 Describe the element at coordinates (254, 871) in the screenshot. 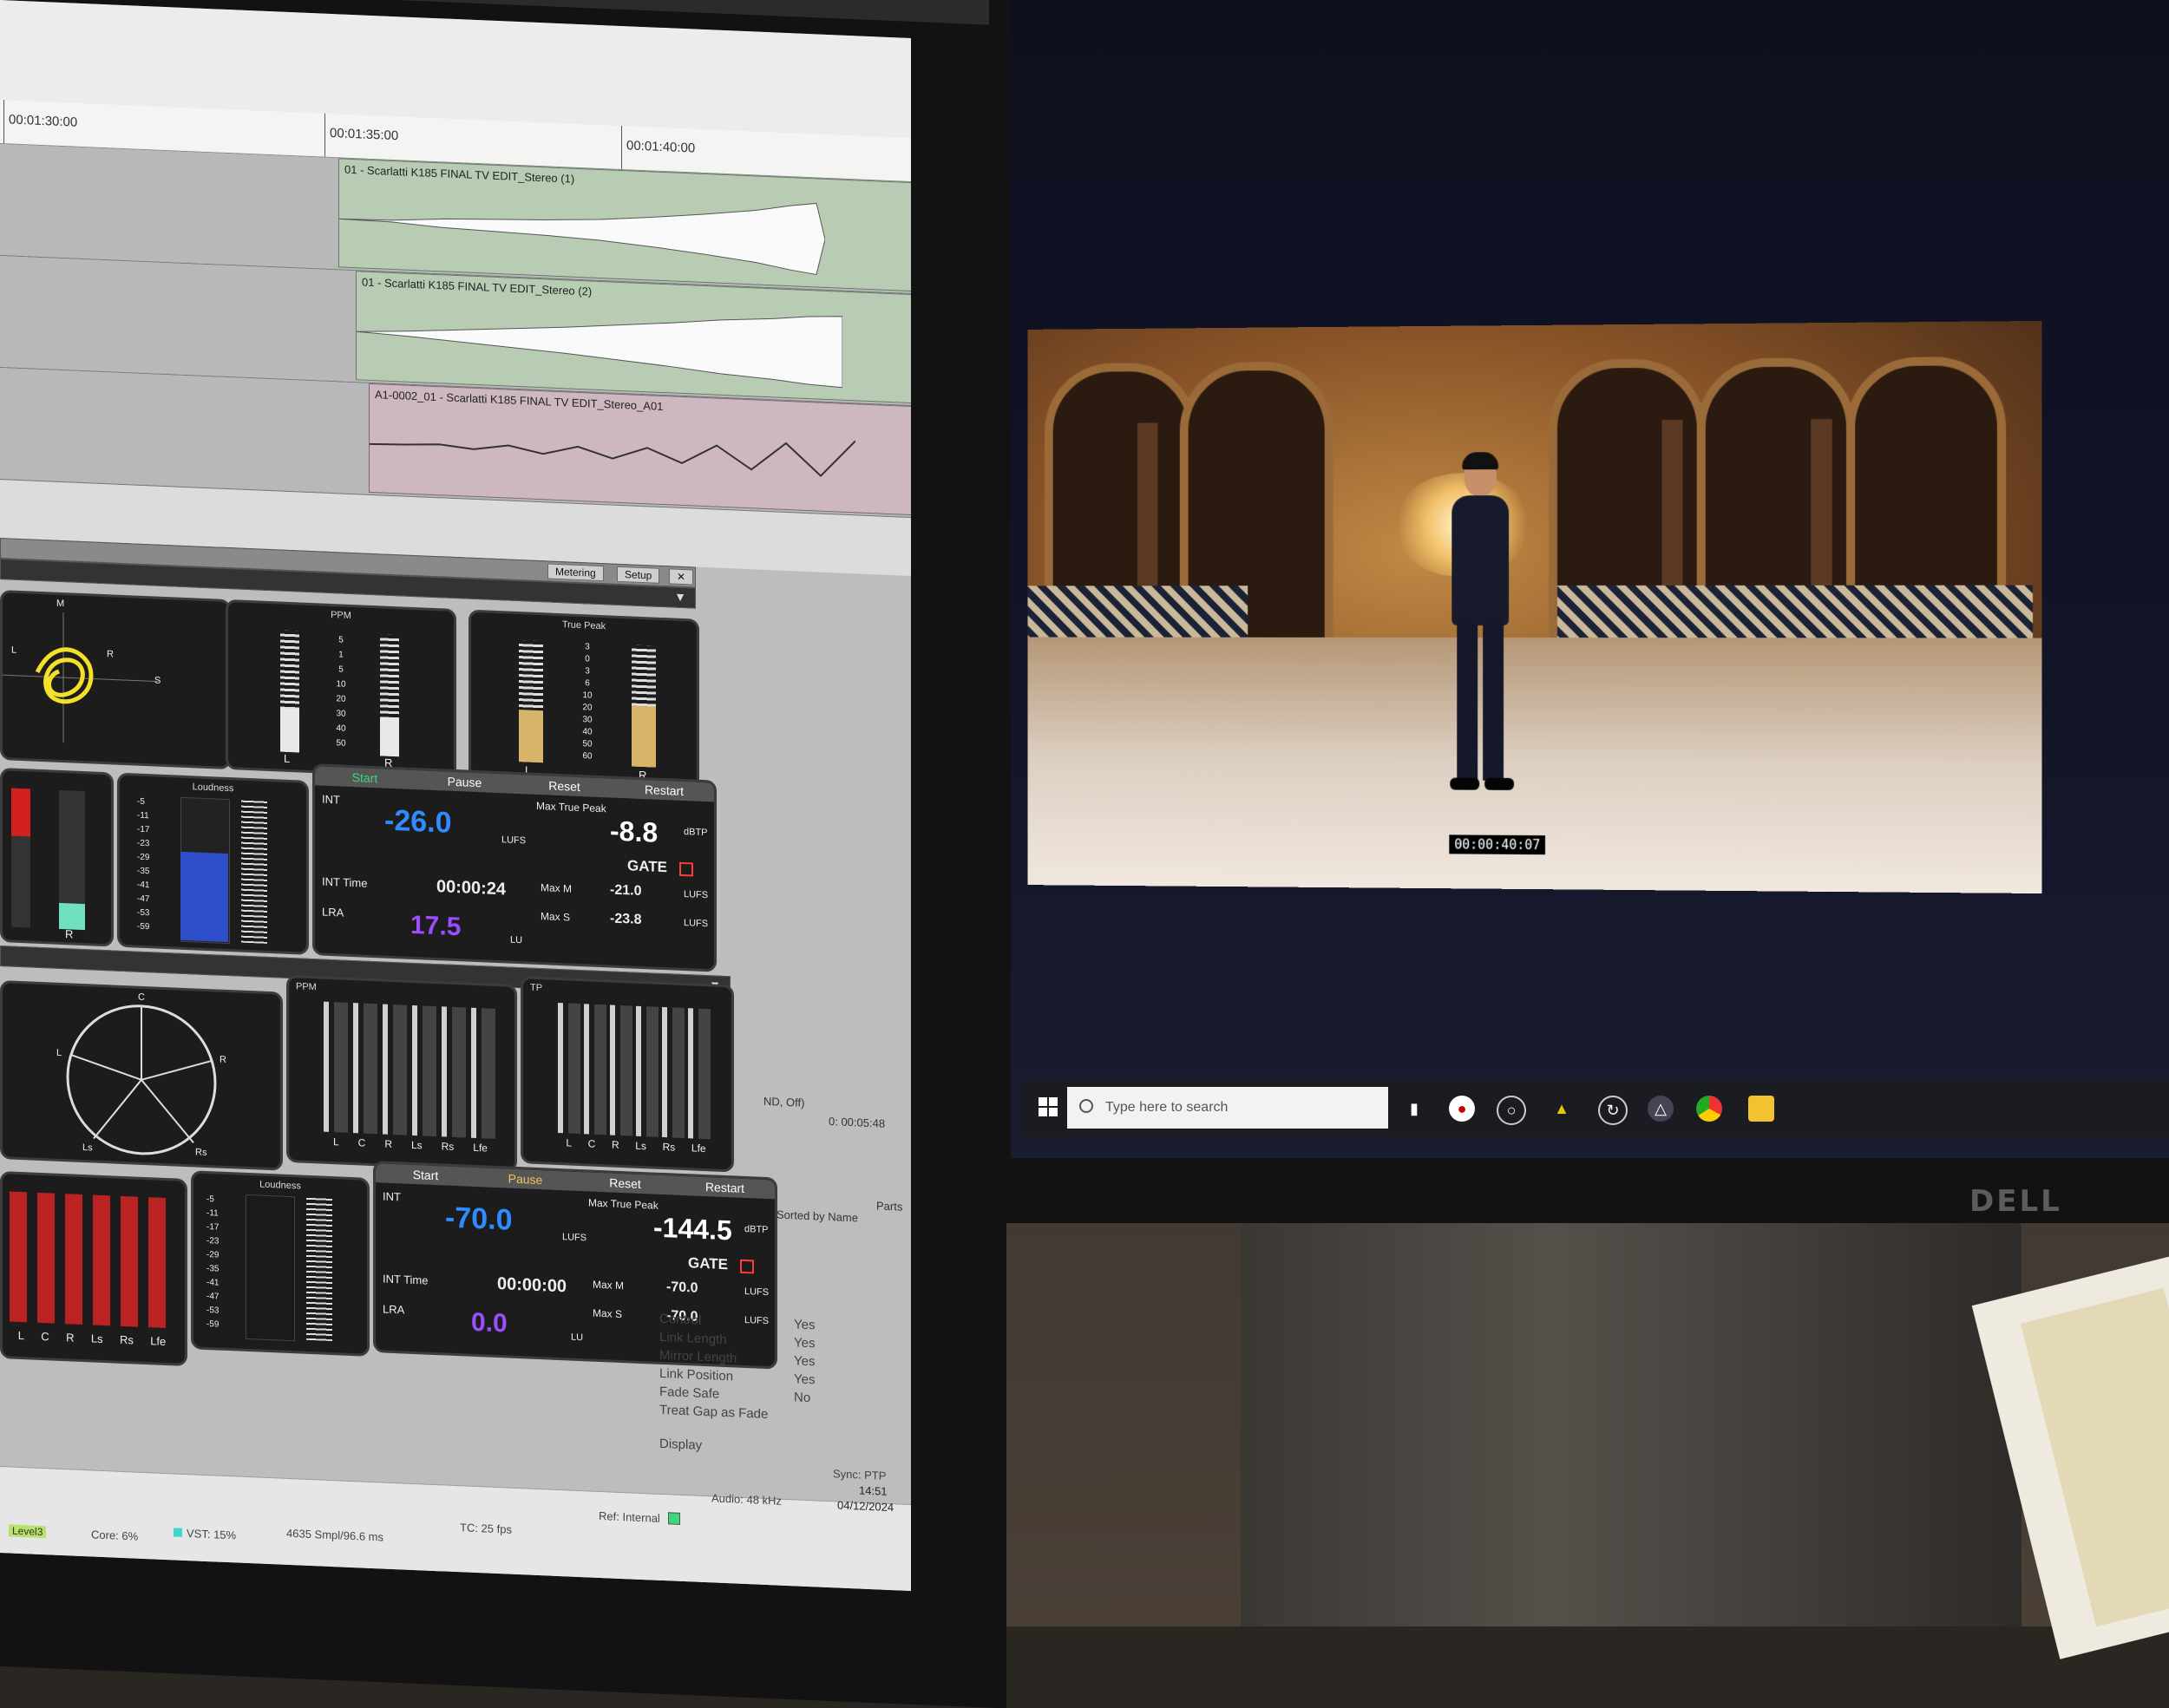

I see `loudness-ticks` at that location.